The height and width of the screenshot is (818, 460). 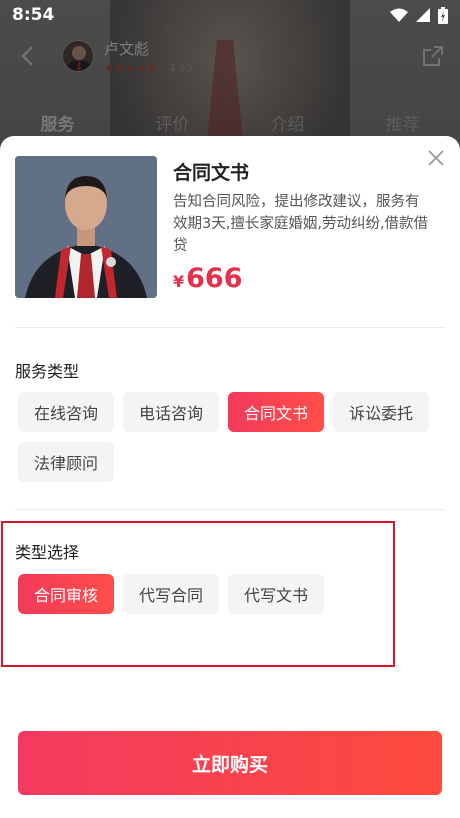 I want to click on wifi-icon, so click(x=399, y=15).